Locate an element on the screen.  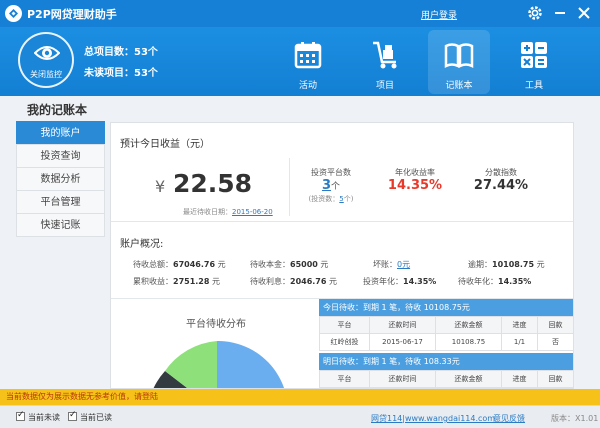
sidebar: 我的账户 投资查询 数据分析 平台管理 快速记账 is located at coordinates (60, 179).